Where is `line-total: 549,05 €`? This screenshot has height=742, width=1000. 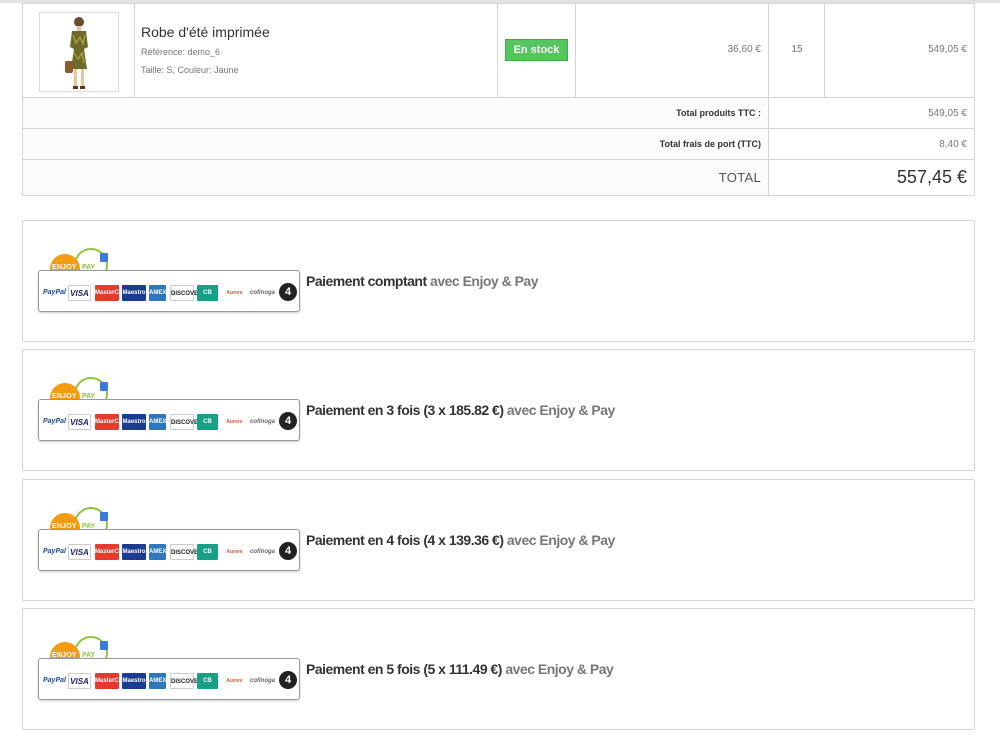
line-total: 549,05 € is located at coordinates (947, 49).